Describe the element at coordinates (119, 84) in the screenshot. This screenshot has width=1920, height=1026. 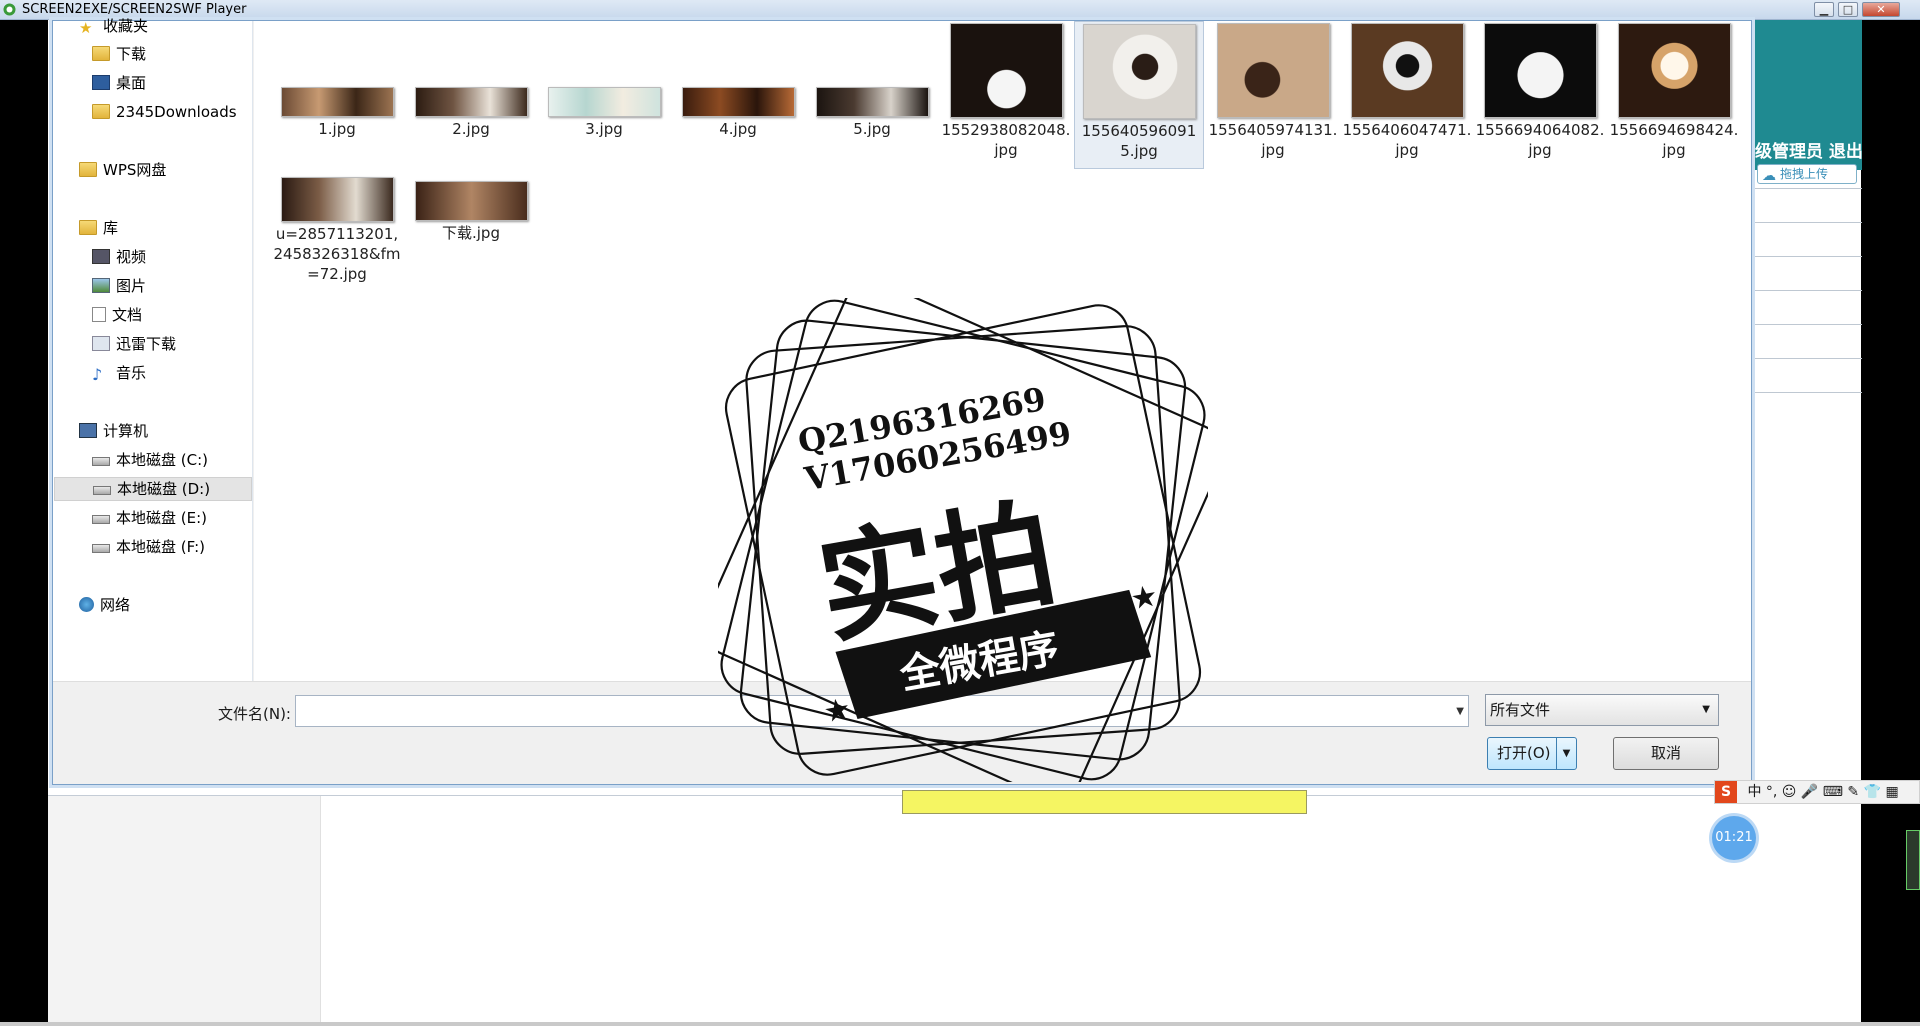
I see `nav-item-desktop: 桌面` at that location.